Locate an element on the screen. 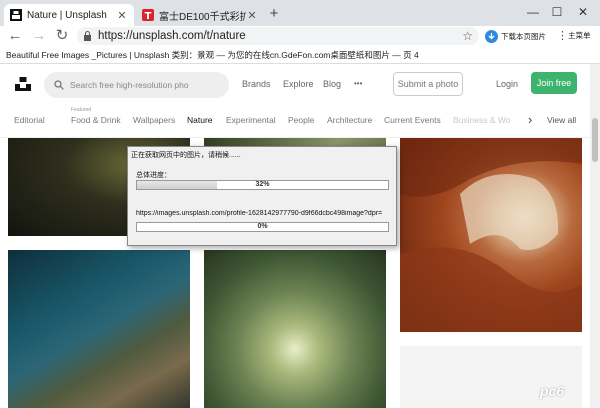 The height and width of the screenshot is (408, 600). photo-succulent is located at coordinates (295, 329).